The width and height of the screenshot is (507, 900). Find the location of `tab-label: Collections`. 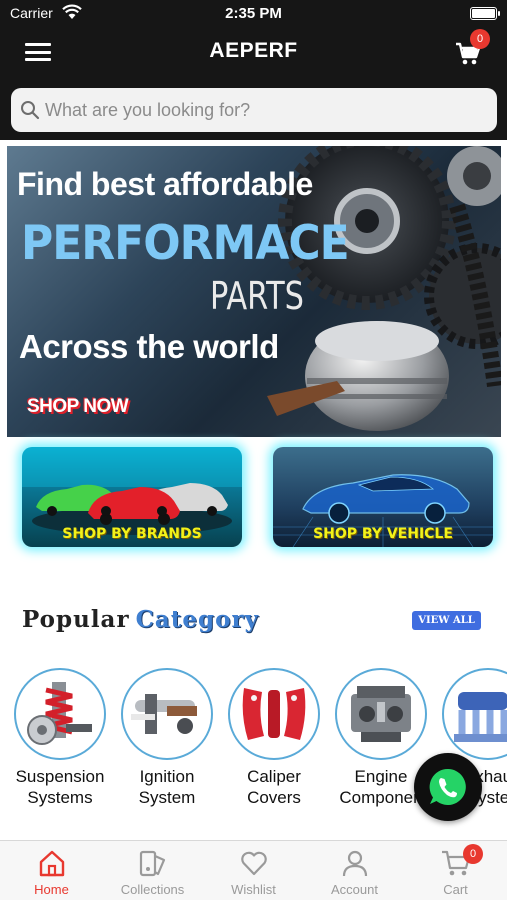

tab-label: Collections is located at coordinates (152, 889).